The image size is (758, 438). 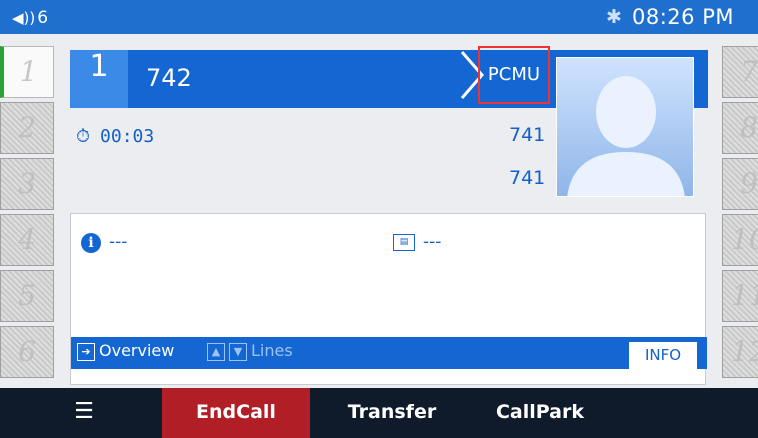 I want to click on remote-number-2: 741, so click(x=527, y=178).